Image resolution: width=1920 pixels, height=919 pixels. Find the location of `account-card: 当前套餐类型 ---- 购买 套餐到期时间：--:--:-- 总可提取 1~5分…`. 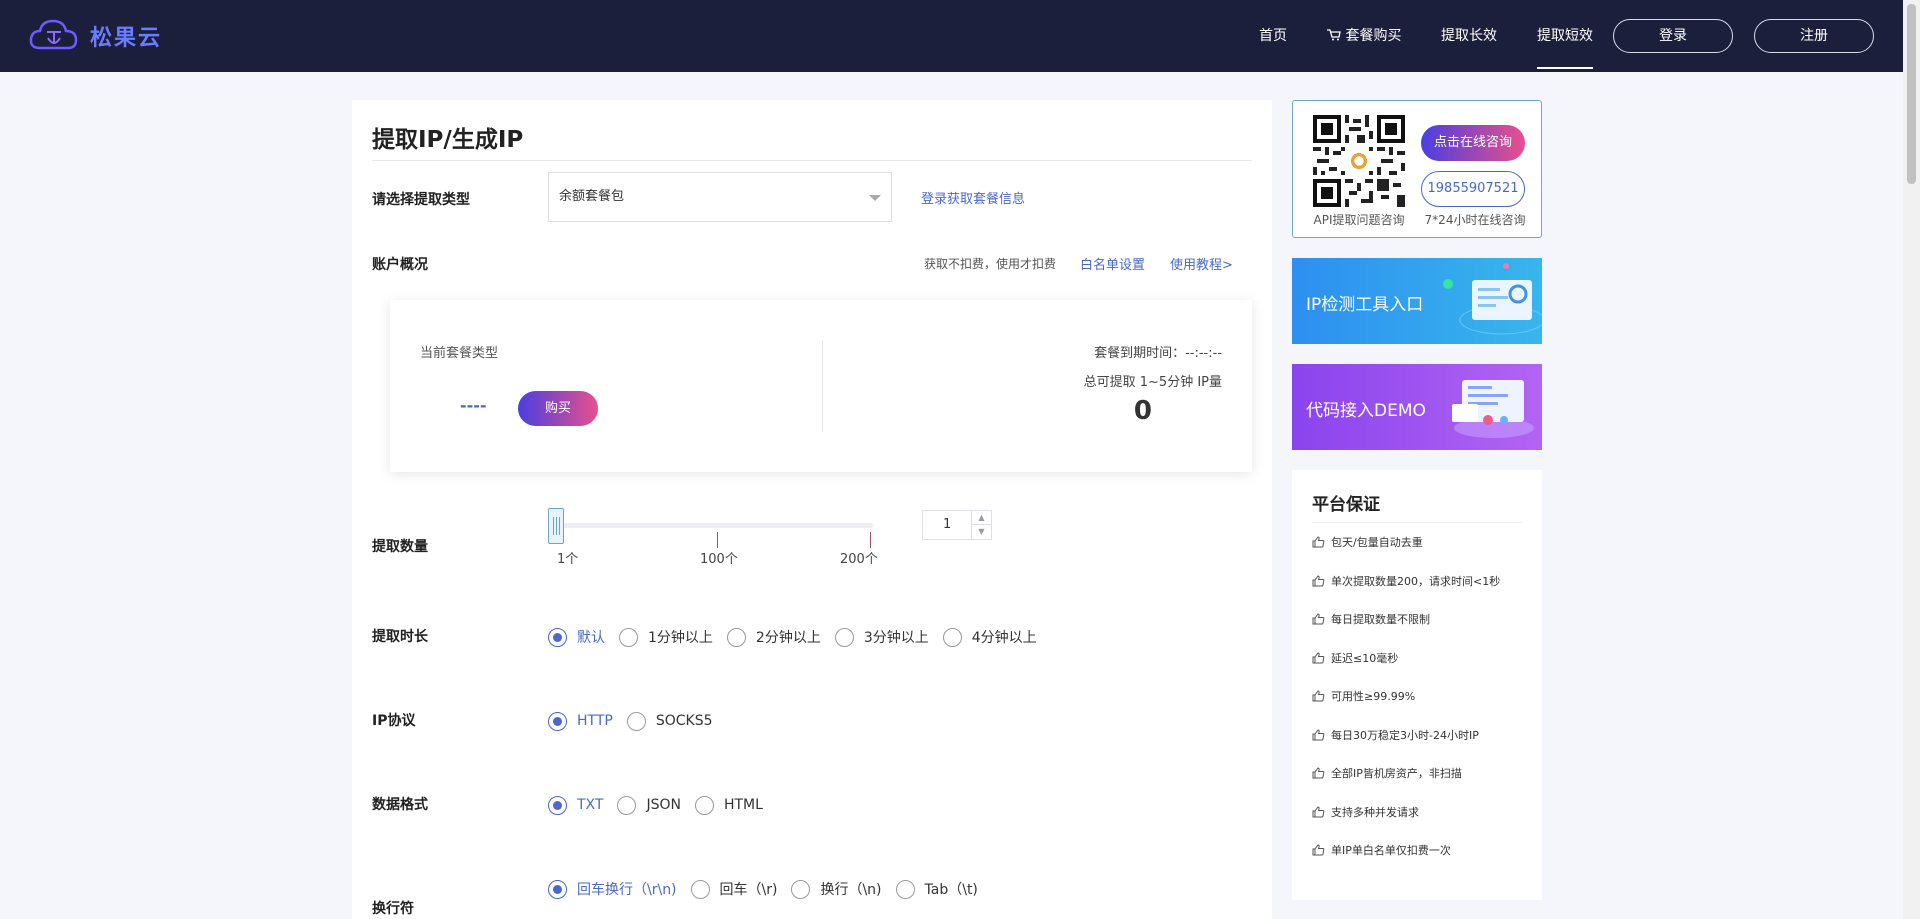

account-card: 当前套餐类型 ---- 购买 套餐到期时间：--:--:-- 总可提取 1~5分… is located at coordinates (821, 386).